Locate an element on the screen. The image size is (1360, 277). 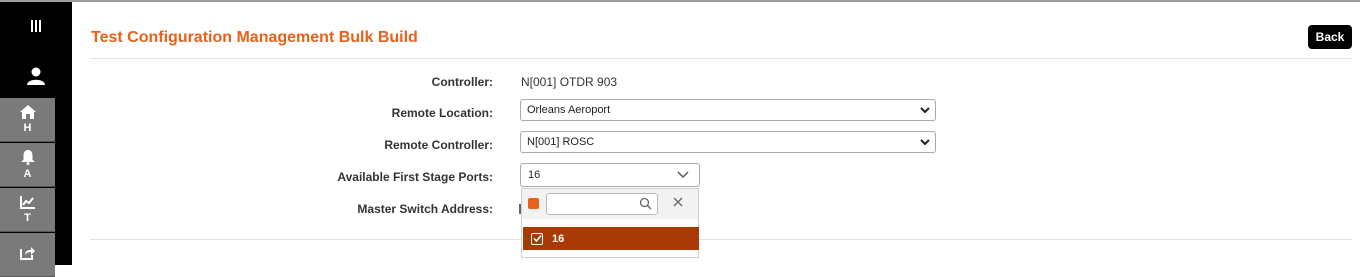
user-profile-button is located at coordinates (36, 76).